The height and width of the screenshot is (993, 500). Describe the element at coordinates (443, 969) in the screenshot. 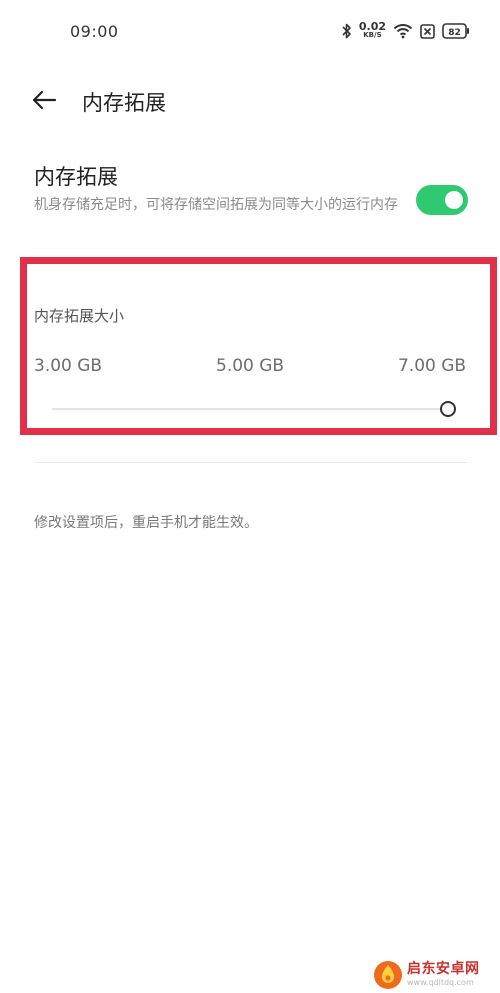

I see `watermark-name: 启东安卓网` at that location.